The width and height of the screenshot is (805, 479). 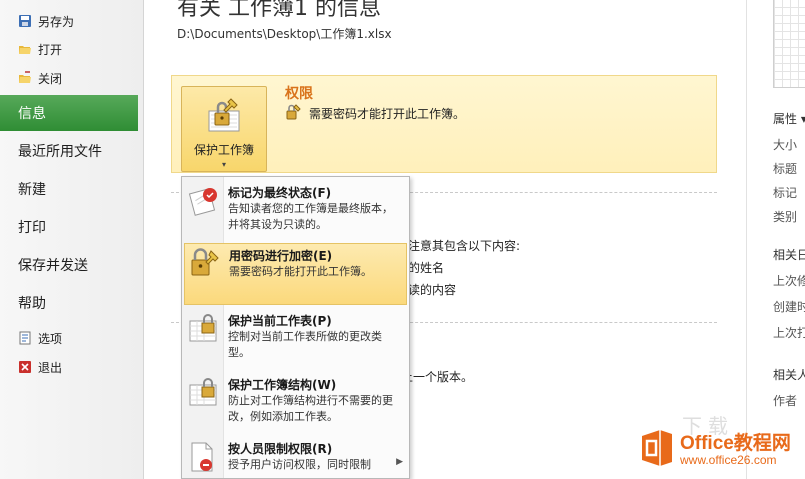 I want to click on menu-item-restrict-permission: 按人员限制权限(R) 授予用户访问权限，同时限制 ▶, so click(x=295, y=457).